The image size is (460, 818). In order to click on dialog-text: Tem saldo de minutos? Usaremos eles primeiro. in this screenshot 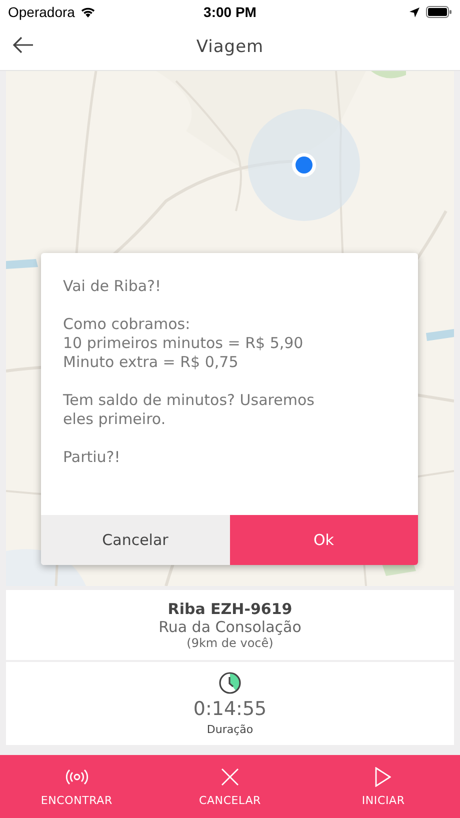, I will do `click(189, 410)`.